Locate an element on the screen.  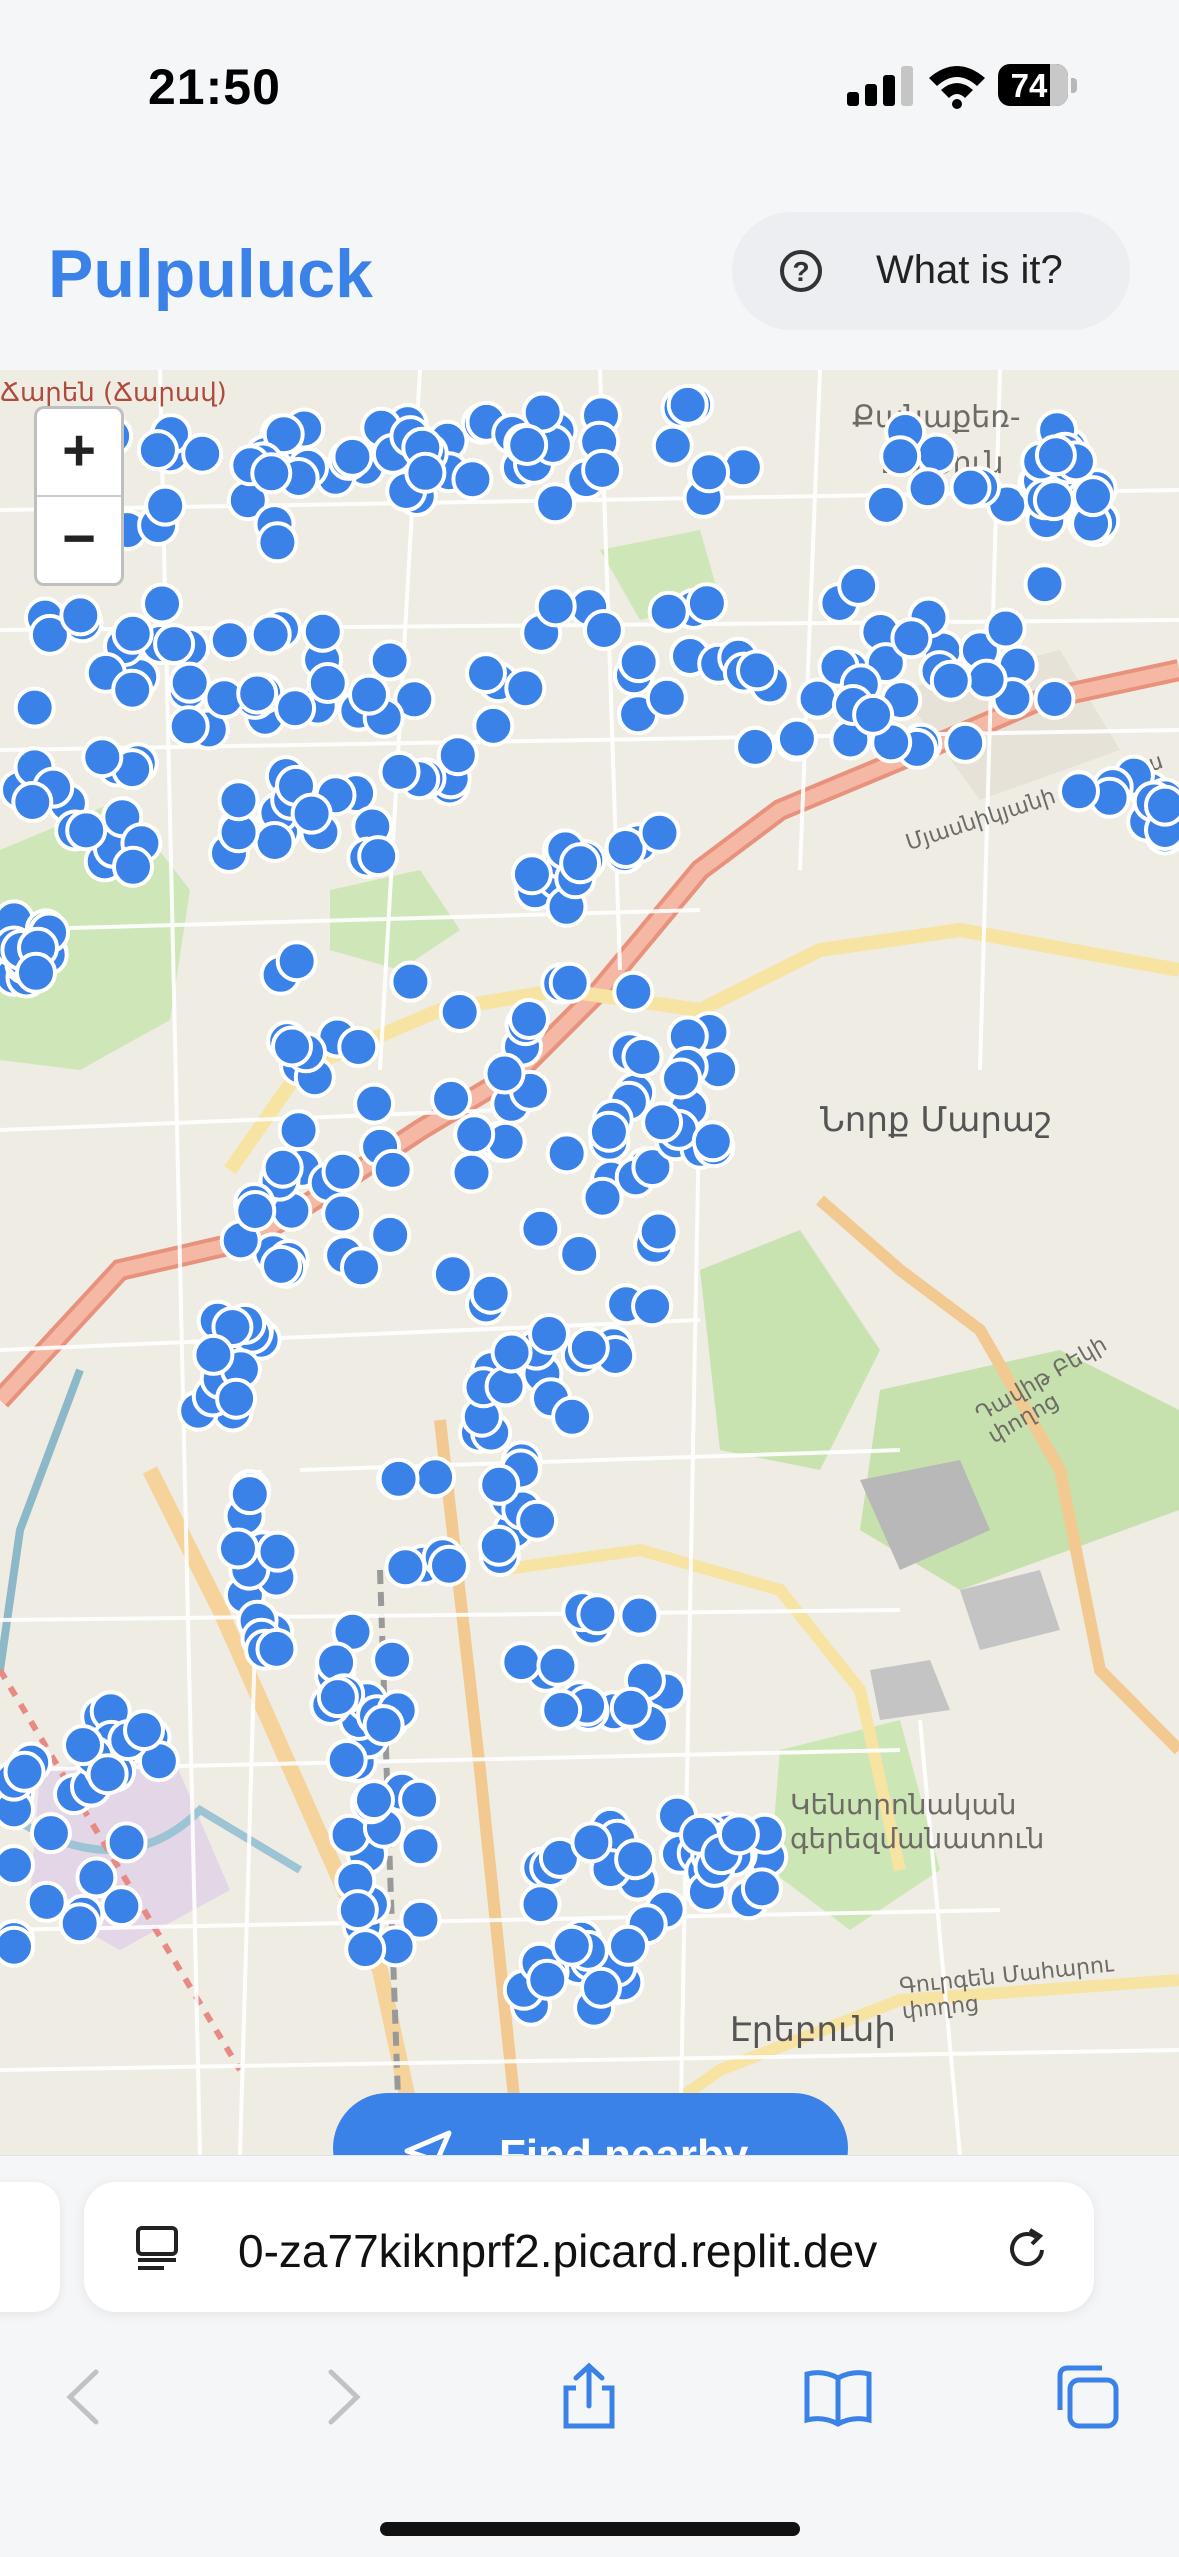
forward-icon is located at coordinates (340, 2397).